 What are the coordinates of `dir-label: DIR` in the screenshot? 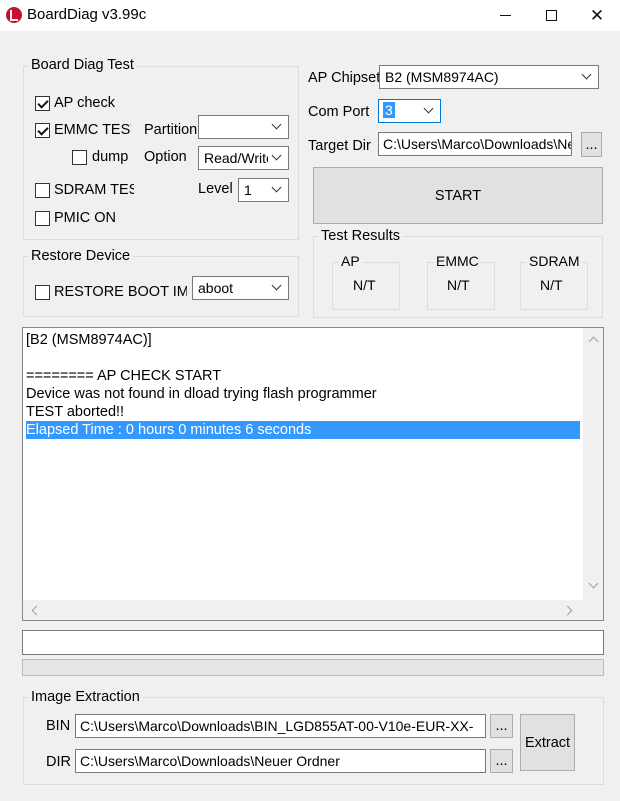 It's located at (58, 762).